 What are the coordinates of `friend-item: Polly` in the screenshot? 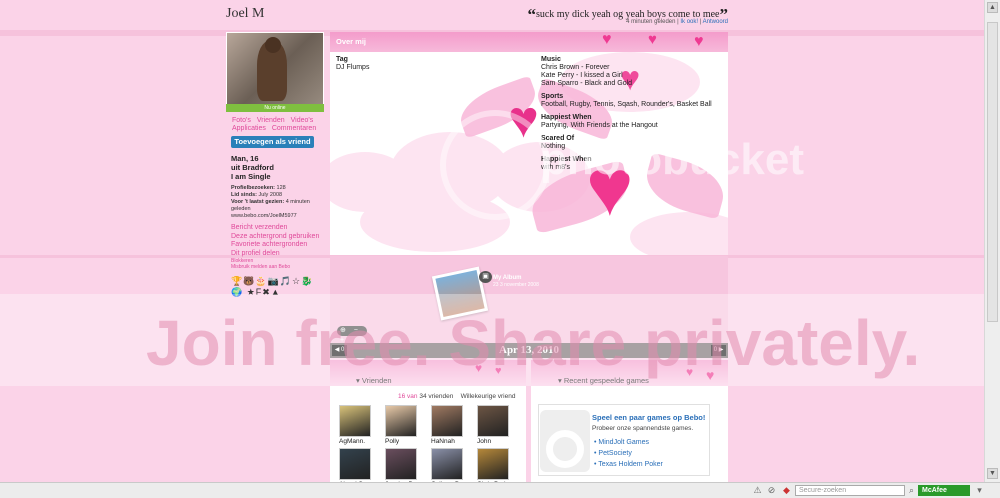 It's located at (403, 425).